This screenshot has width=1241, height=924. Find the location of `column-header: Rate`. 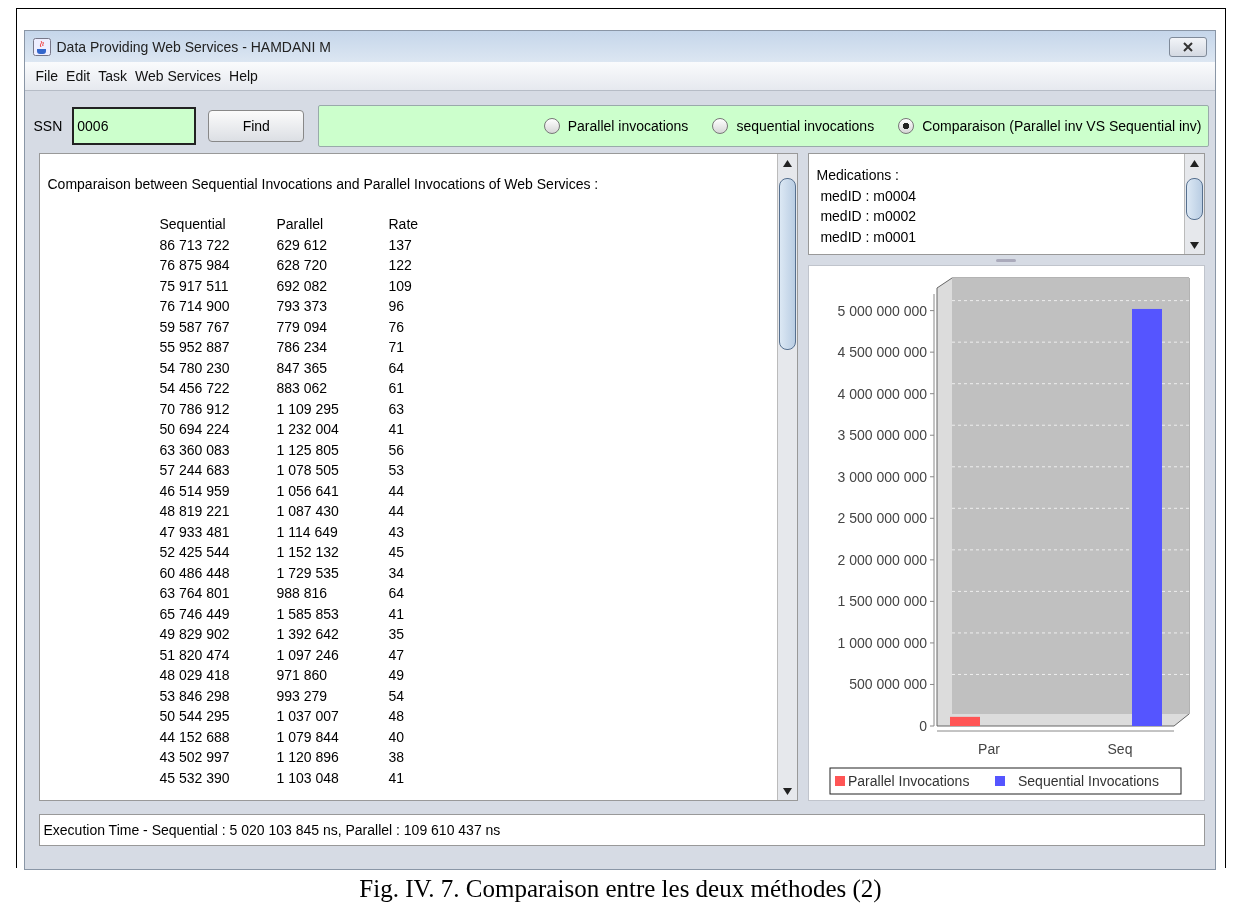

column-header: Rate is located at coordinates (404, 224).